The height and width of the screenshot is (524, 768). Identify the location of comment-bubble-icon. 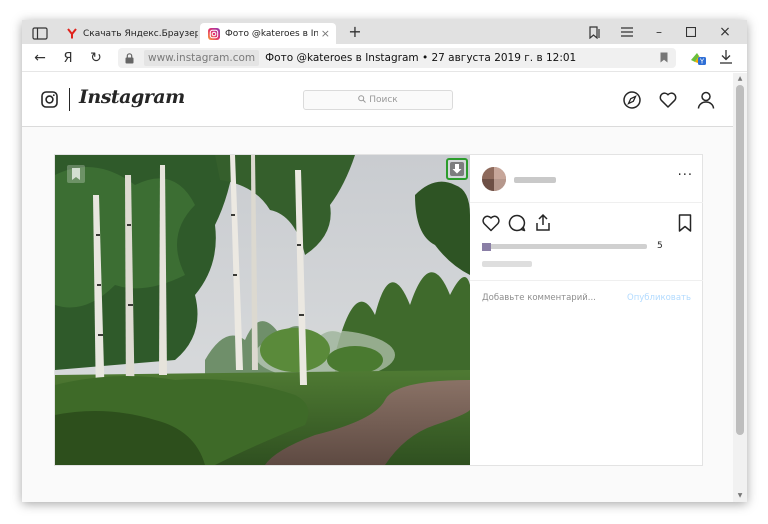
(517, 223).